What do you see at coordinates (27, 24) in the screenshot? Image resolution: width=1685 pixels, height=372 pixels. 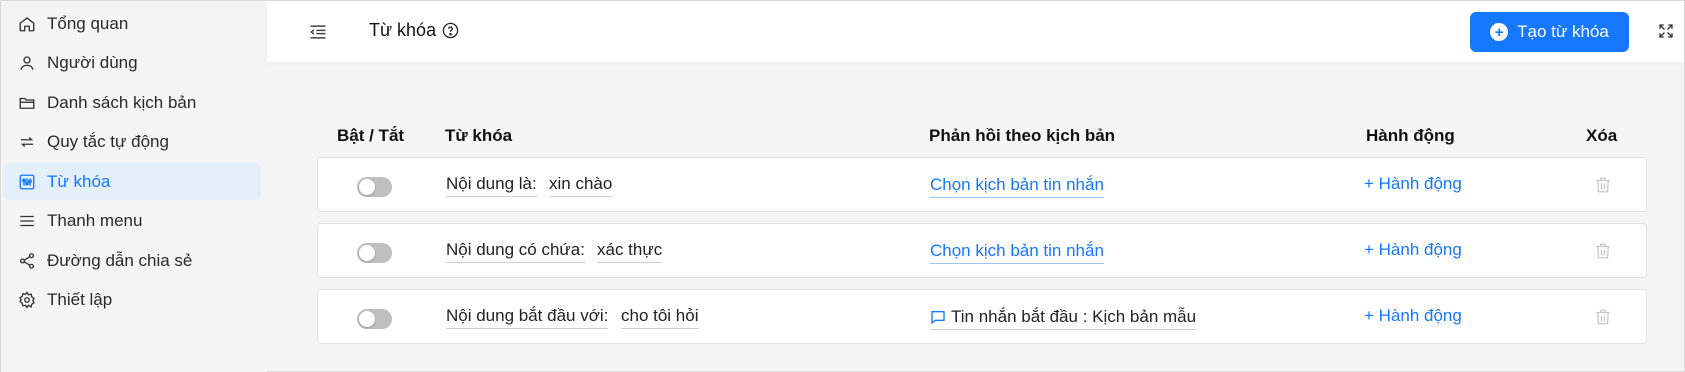 I see `home-icon` at bounding box center [27, 24].